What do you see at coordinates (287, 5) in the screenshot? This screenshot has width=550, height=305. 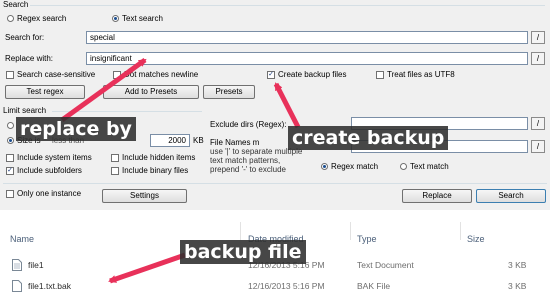 I see `search-group-divider` at bounding box center [287, 5].